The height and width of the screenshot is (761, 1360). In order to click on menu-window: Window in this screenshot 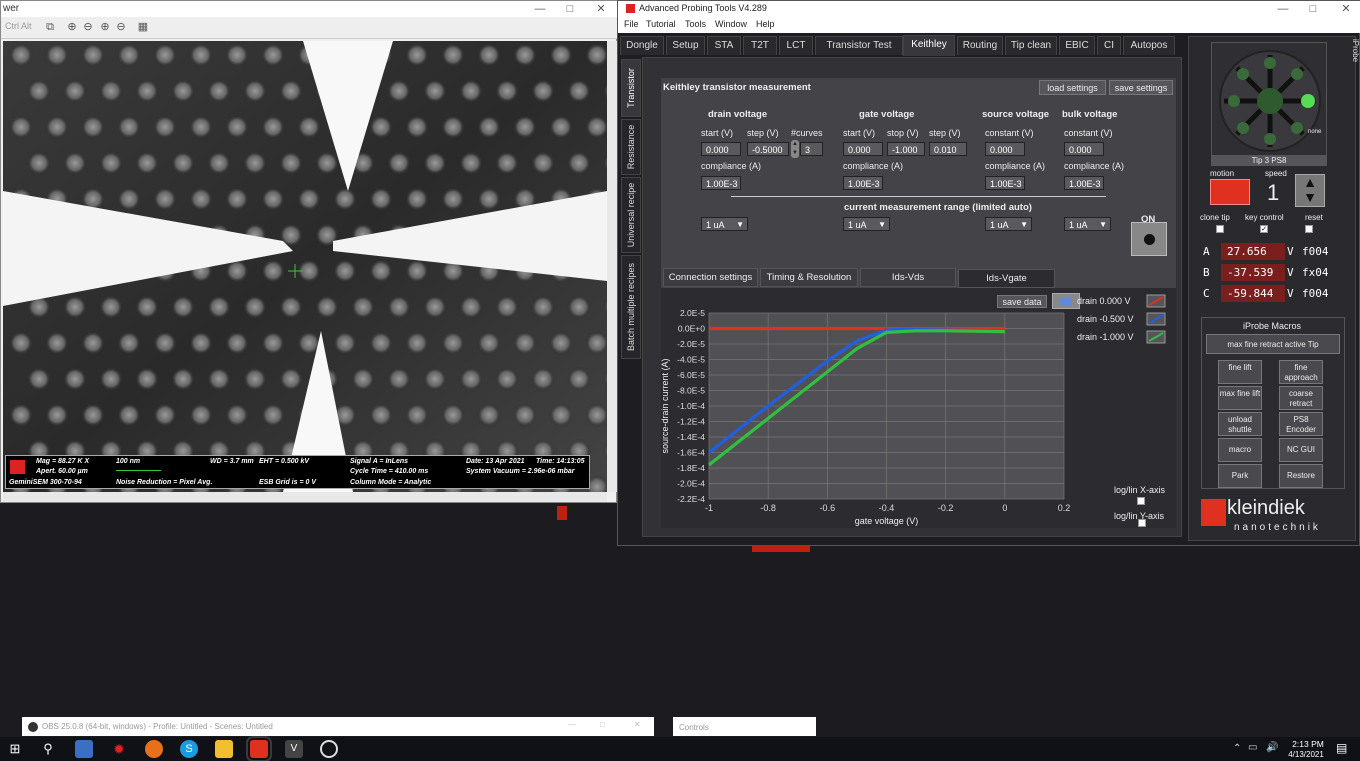, I will do `click(731, 24)`.